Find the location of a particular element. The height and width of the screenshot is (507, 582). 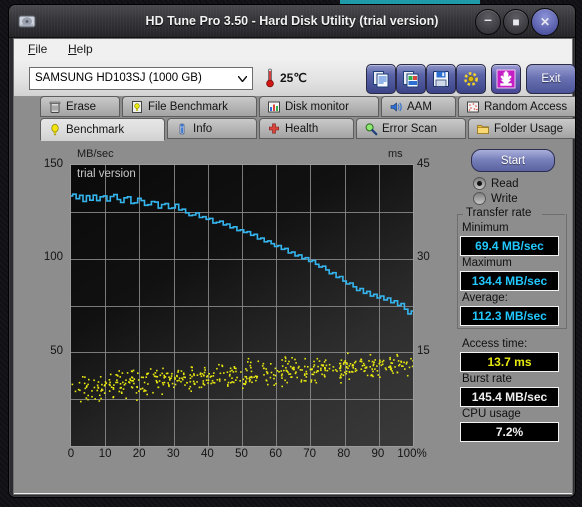

exit-button: Exit is located at coordinates (550, 79).